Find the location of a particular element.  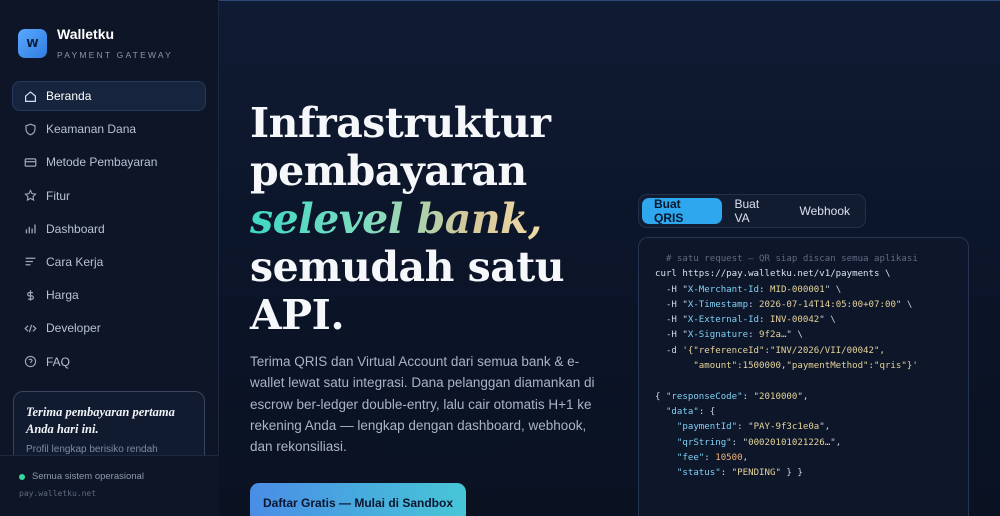

code-line: "paymentId": "PAY-9f3c1e0a", is located at coordinates (753, 427).